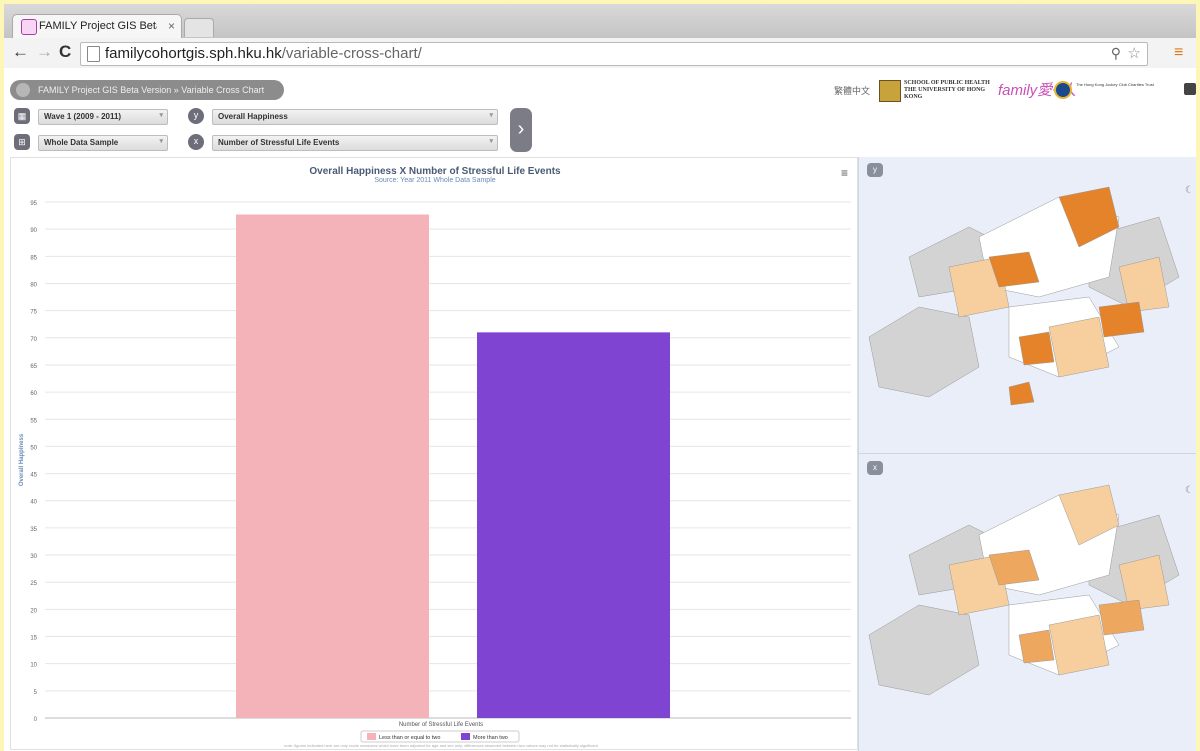 The height and width of the screenshot is (751, 1200). I want to click on y-tick-label: 55, so click(33, 421).